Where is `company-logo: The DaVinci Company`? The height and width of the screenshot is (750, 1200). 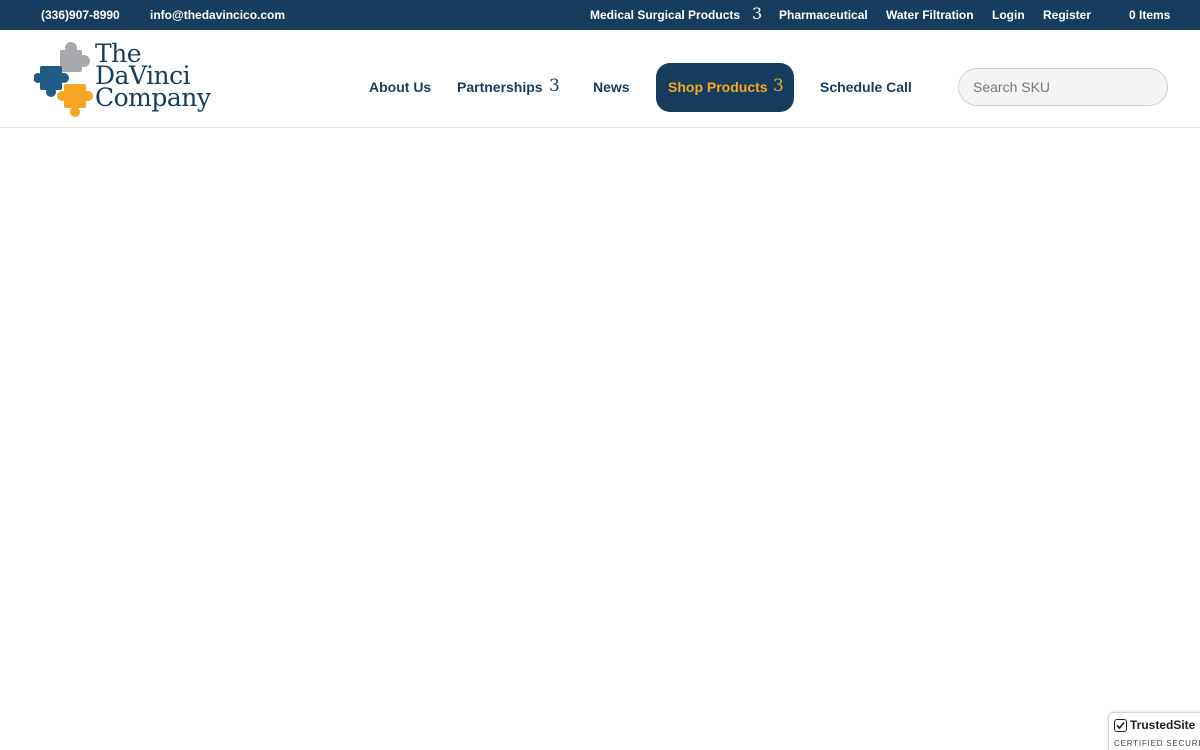 company-logo: The DaVinci Company is located at coordinates (129, 79).